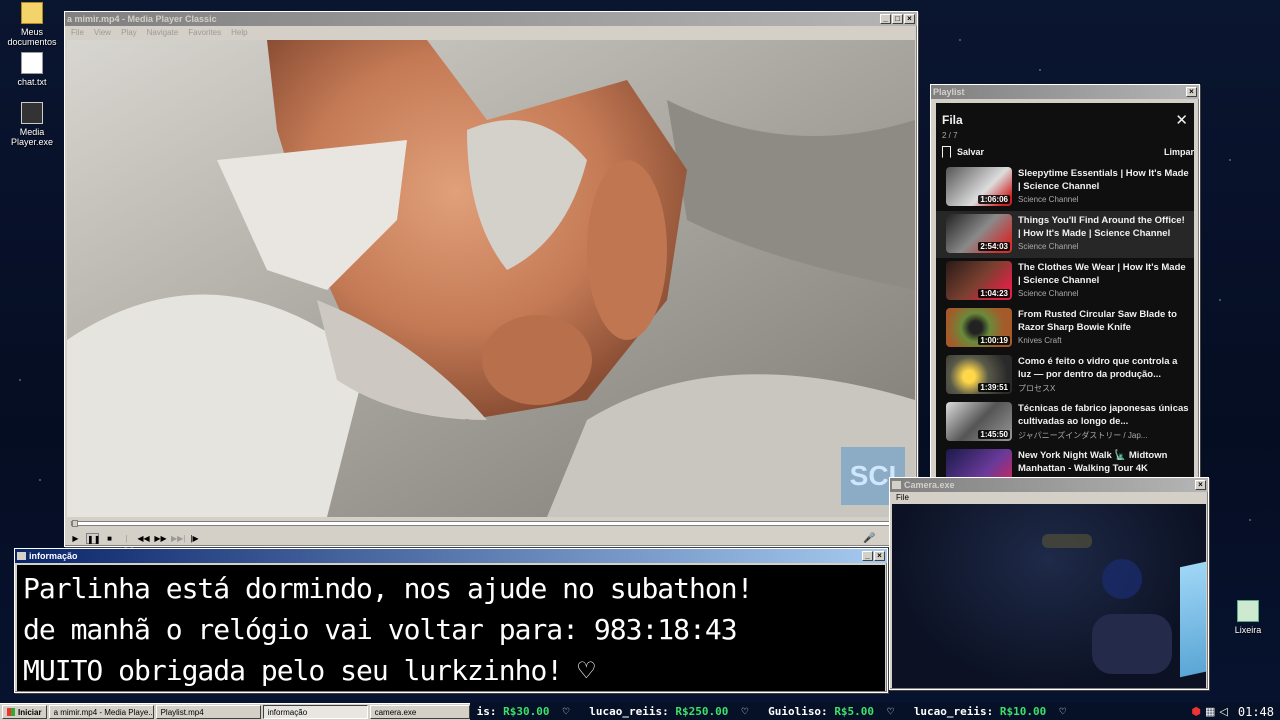 This screenshot has width=1280, height=720. Describe the element at coordinates (135, 543) in the screenshot. I see `playback-controls: ▶ ❚❚ ■ |◀◀ ◀◀ ▶▶ ▶▶| |▶` at that location.